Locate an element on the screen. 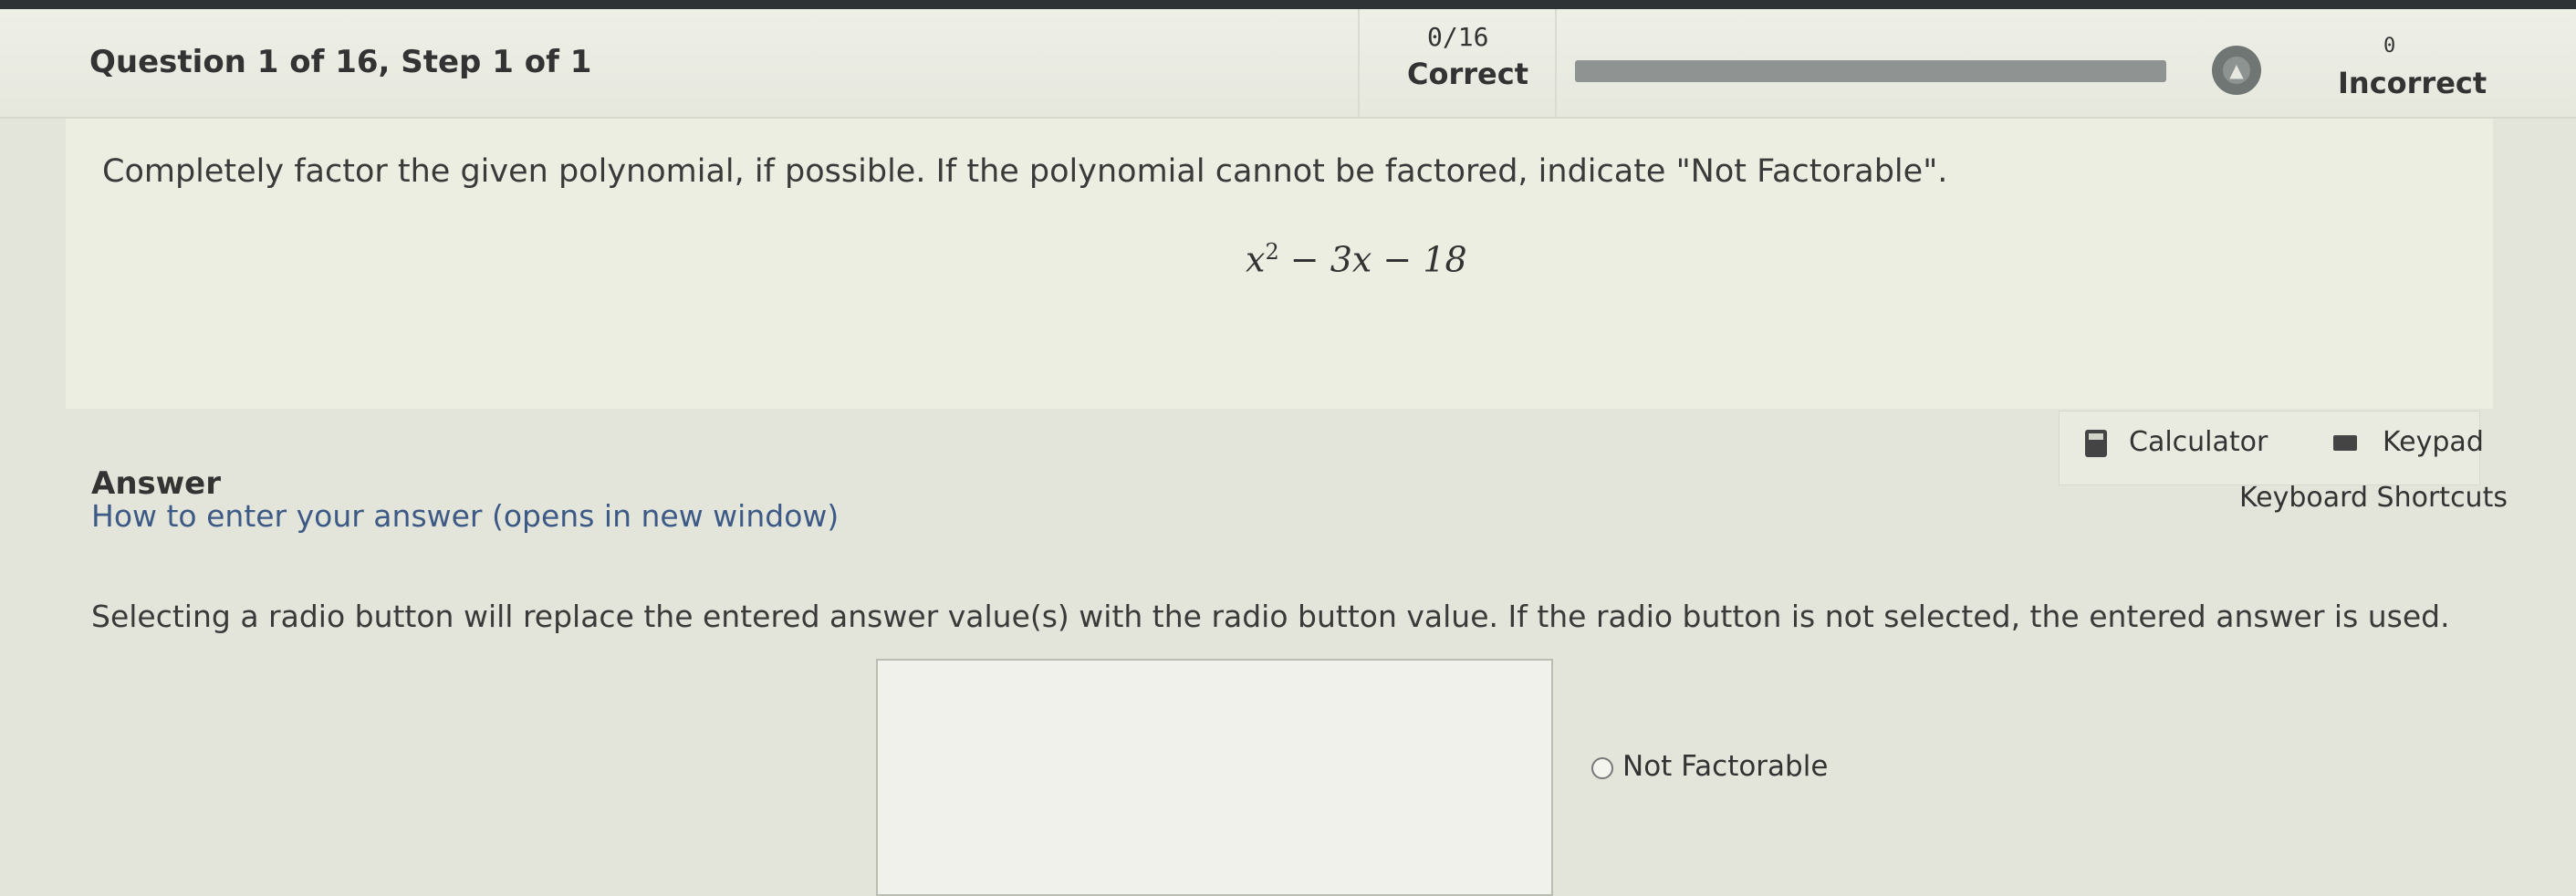 The width and height of the screenshot is (2576, 896). score-count: 0/16 is located at coordinates (1458, 37).